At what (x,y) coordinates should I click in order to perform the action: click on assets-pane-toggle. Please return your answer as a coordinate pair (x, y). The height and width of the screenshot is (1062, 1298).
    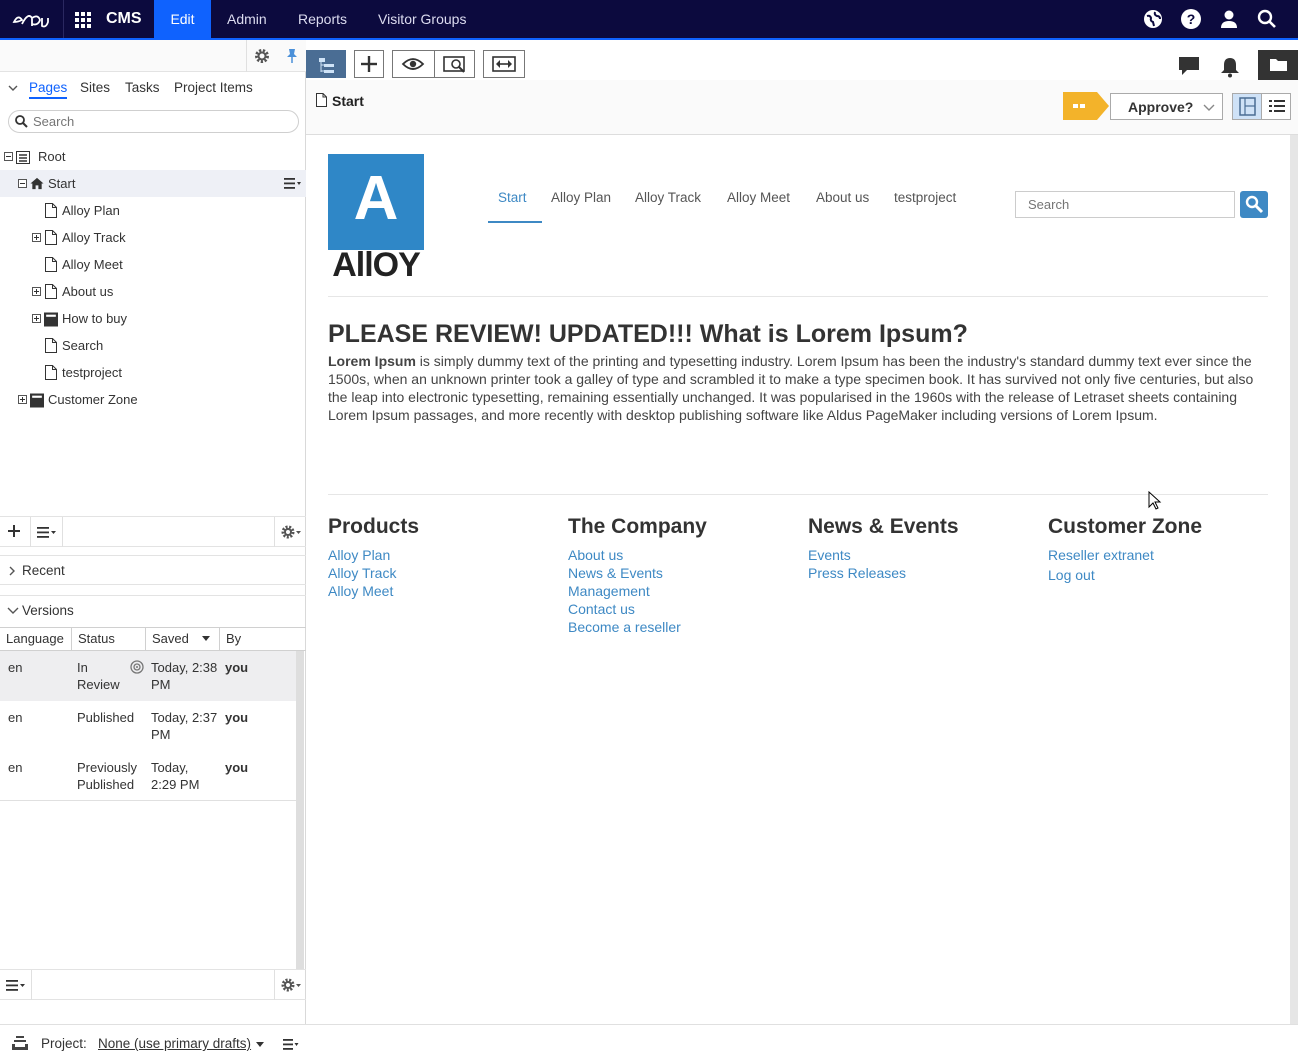
    Looking at the image, I should click on (1278, 65).